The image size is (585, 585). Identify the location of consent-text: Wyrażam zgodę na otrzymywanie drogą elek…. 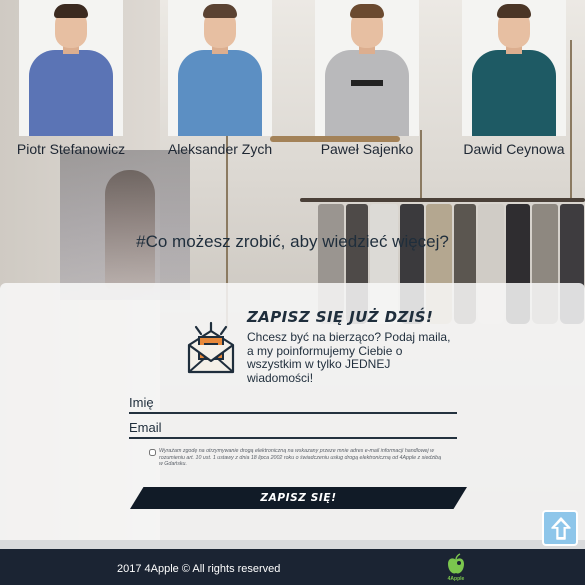
(300, 457).